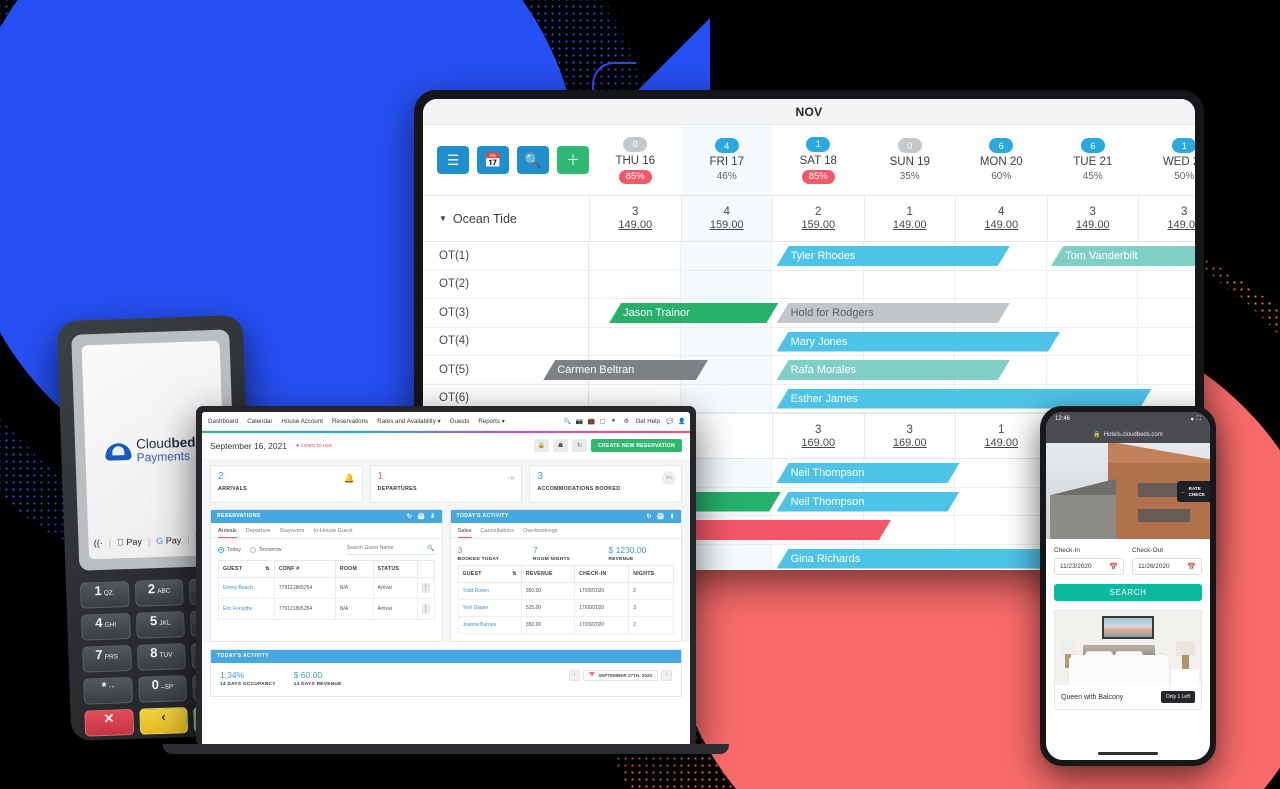 Image resolution: width=1280 pixels, height=789 pixels. Describe the element at coordinates (648, 421) in the screenshot. I see `get-help-link: Get Help` at that location.